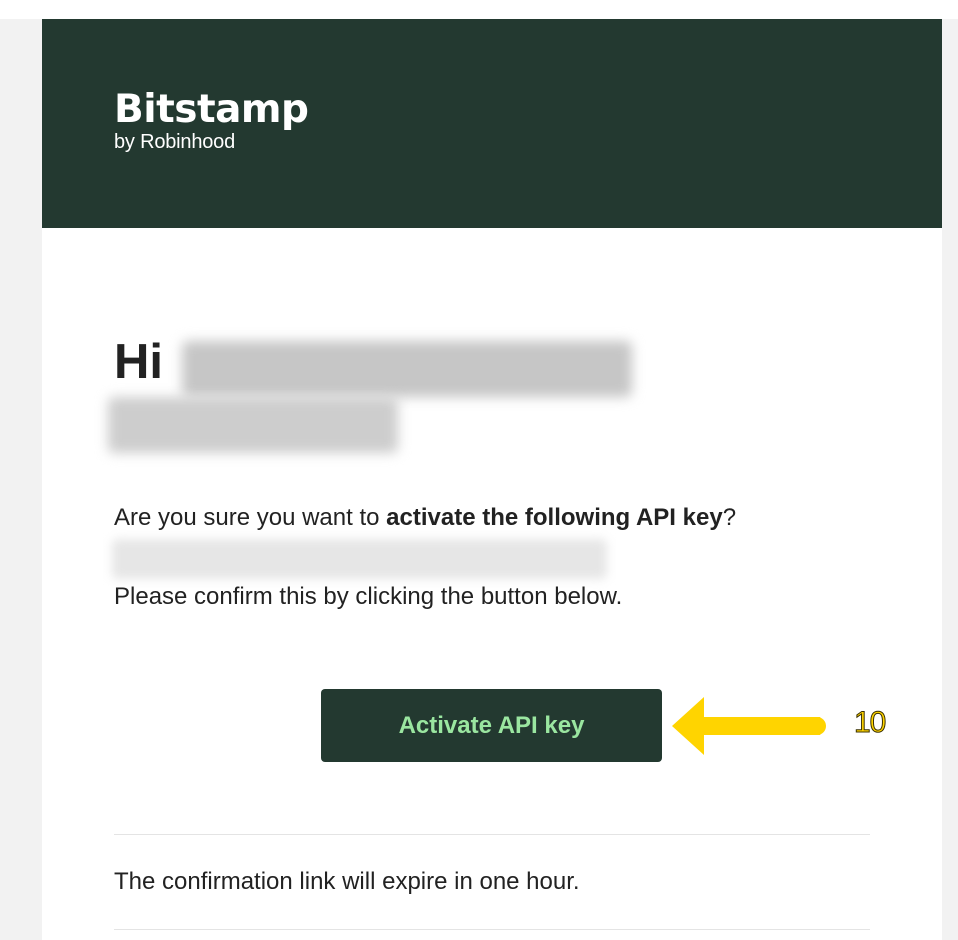 The width and height of the screenshot is (958, 940). I want to click on greeting-salutation: Hi, so click(138, 362).